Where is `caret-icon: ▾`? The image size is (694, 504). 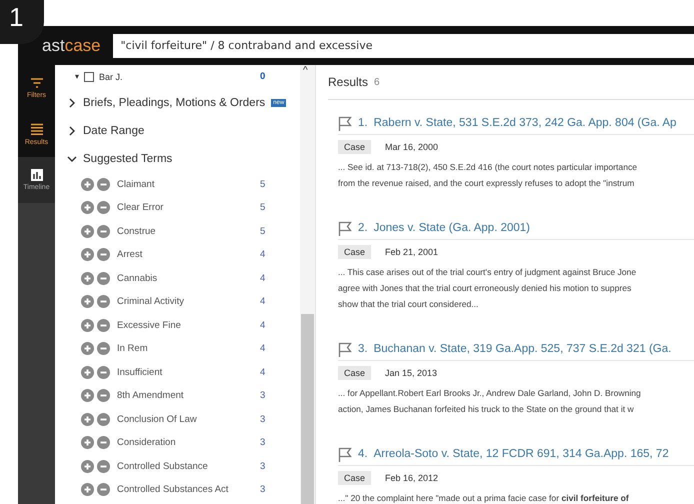
caret-icon: ▾ is located at coordinates (77, 77).